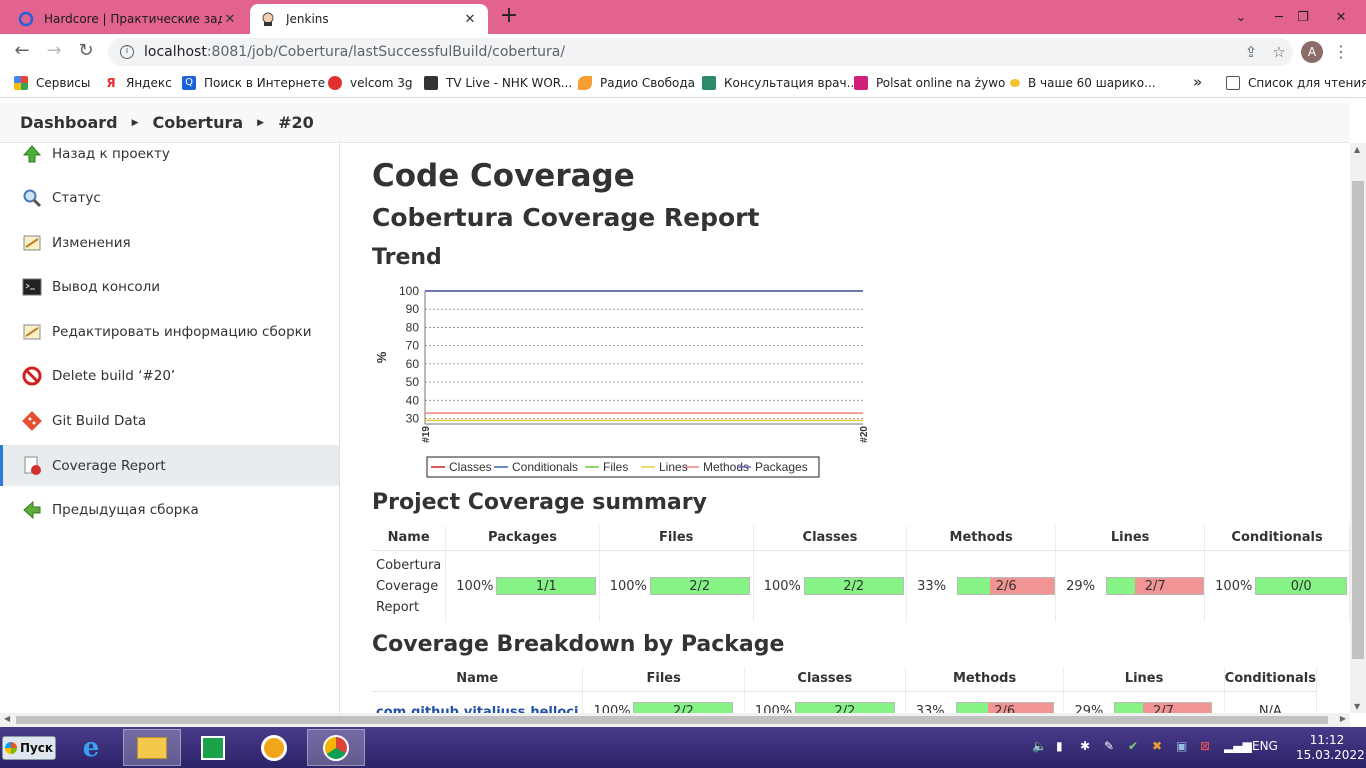  I want to click on tab-hardcore: Hardcore | Практические задания ✕, so click(128, 19).